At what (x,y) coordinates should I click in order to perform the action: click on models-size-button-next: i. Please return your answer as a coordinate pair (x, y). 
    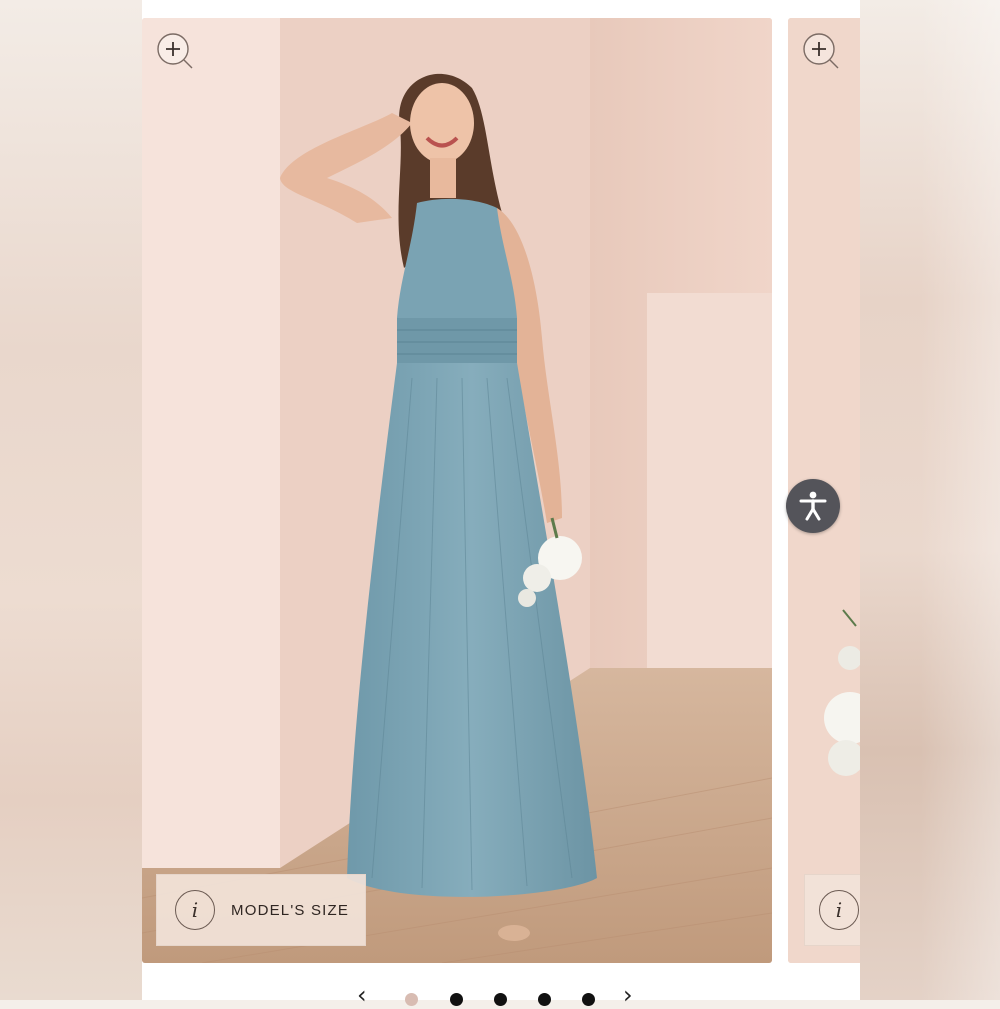
    Looking at the image, I should click on (832, 910).